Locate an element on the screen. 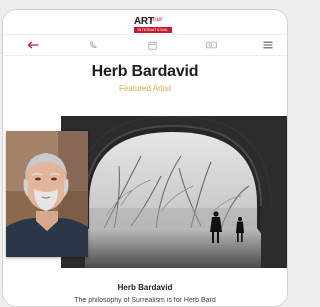 This screenshot has width=320, height=307. calendar-icon is located at coordinates (152, 45).